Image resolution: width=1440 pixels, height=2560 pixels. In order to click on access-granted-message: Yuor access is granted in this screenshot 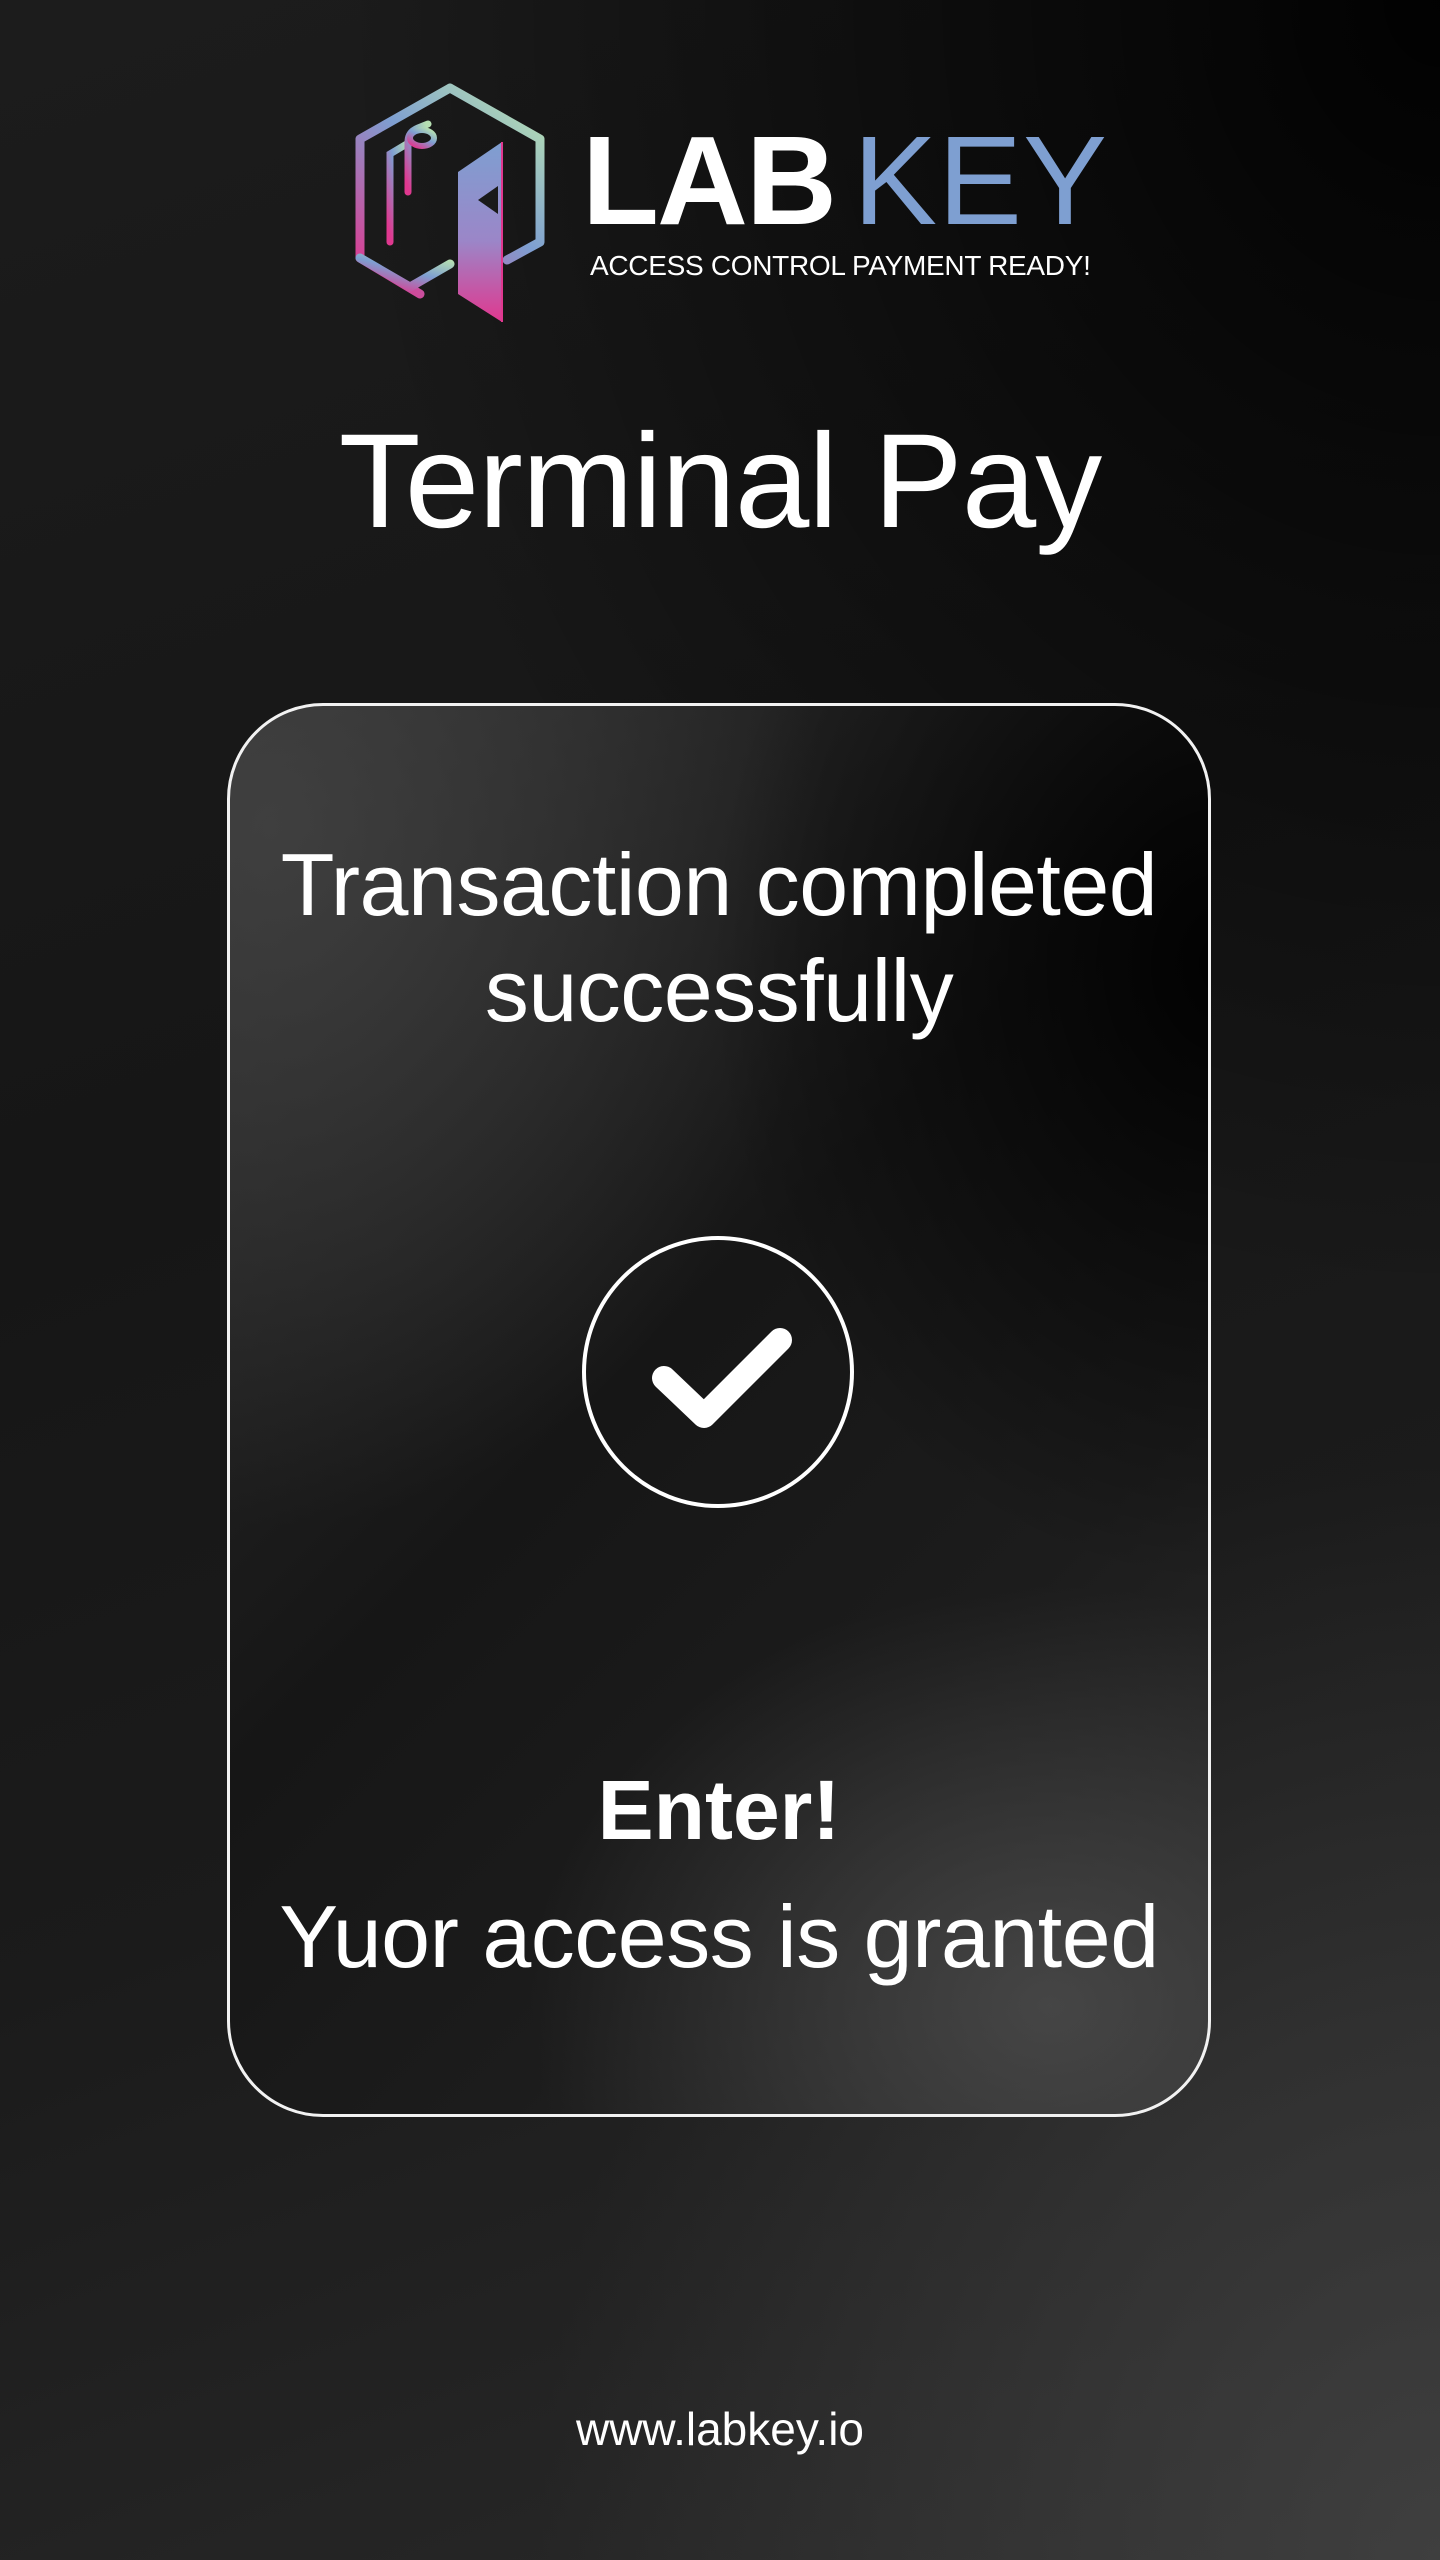, I will do `click(719, 1936)`.